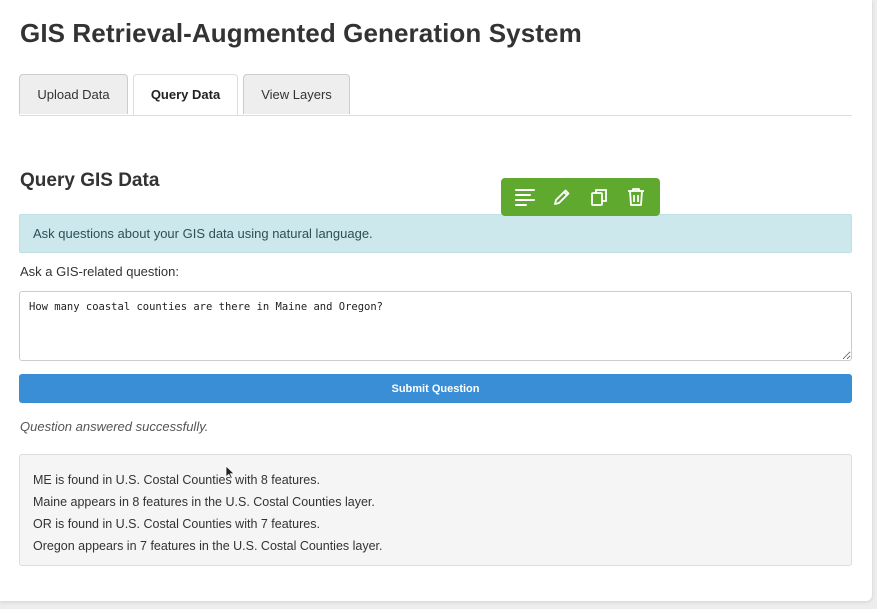  What do you see at coordinates (230, 472) in the screenshot?
I see `mouse-cursor-icon` at bounding box center [230, 472].